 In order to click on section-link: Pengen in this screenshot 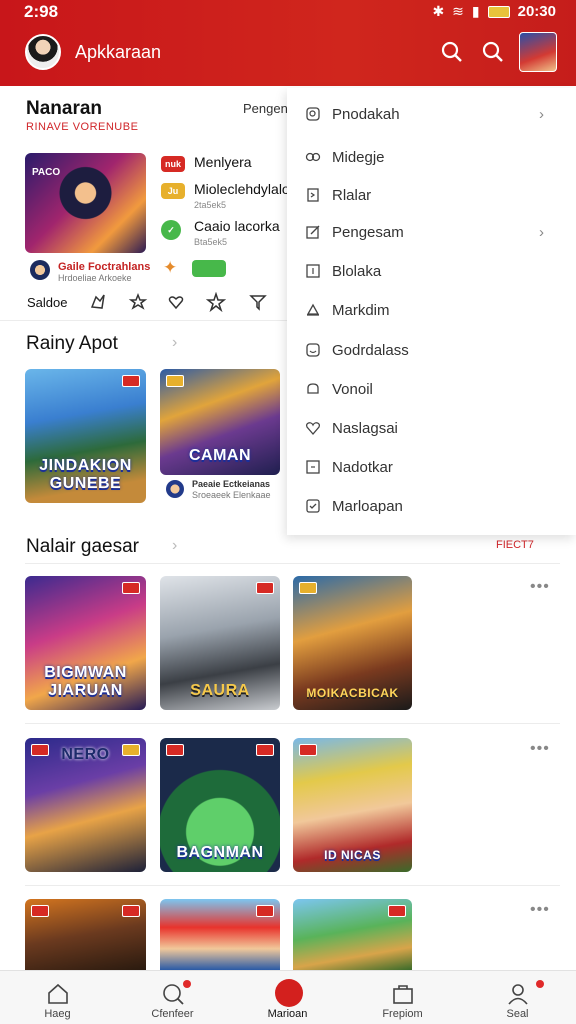, I will do `click(265, 108)`.